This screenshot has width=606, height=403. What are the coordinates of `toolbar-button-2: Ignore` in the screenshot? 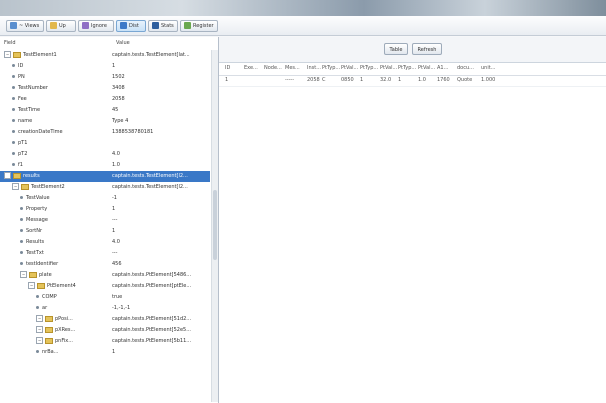 It's located at (96, 25).